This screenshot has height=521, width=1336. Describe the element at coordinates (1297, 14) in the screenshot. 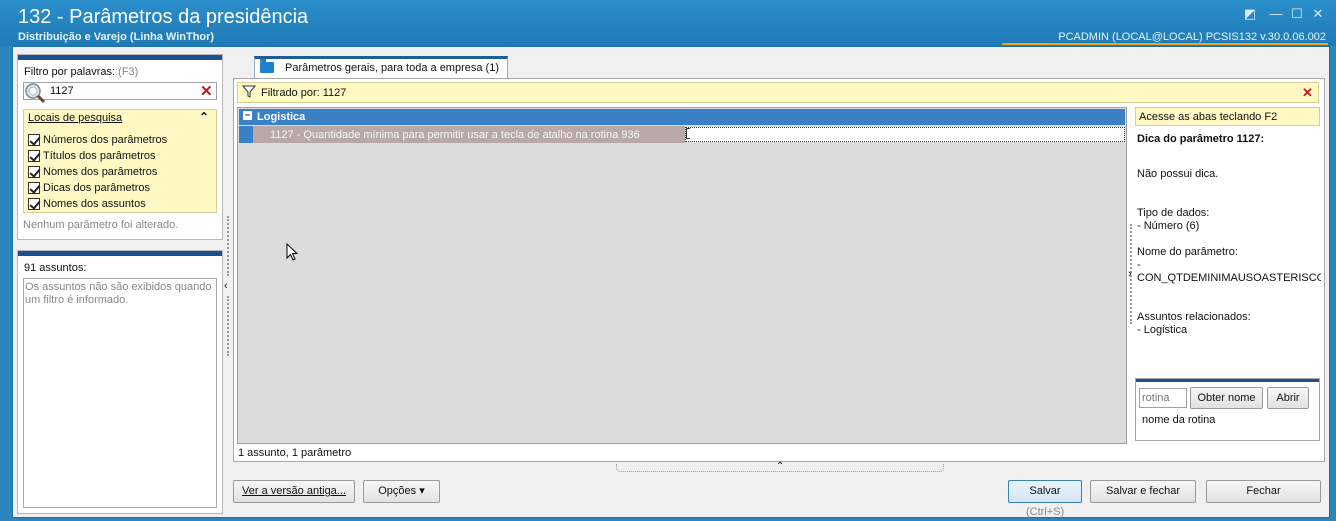

I see `maximize-icon: ☐` at that location.